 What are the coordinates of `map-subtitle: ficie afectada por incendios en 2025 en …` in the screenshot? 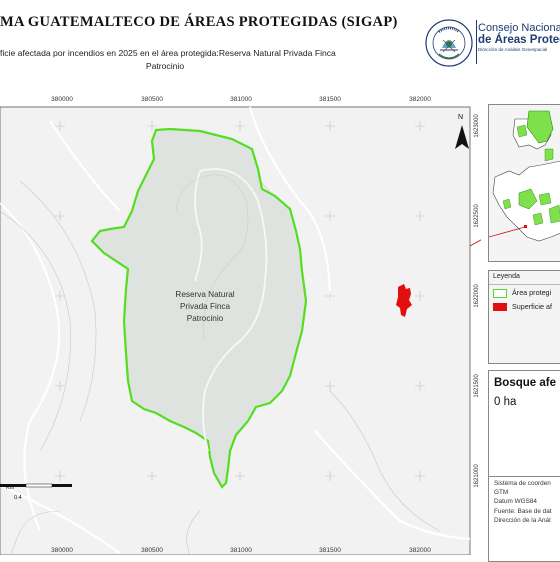 It's located at (210, 60).